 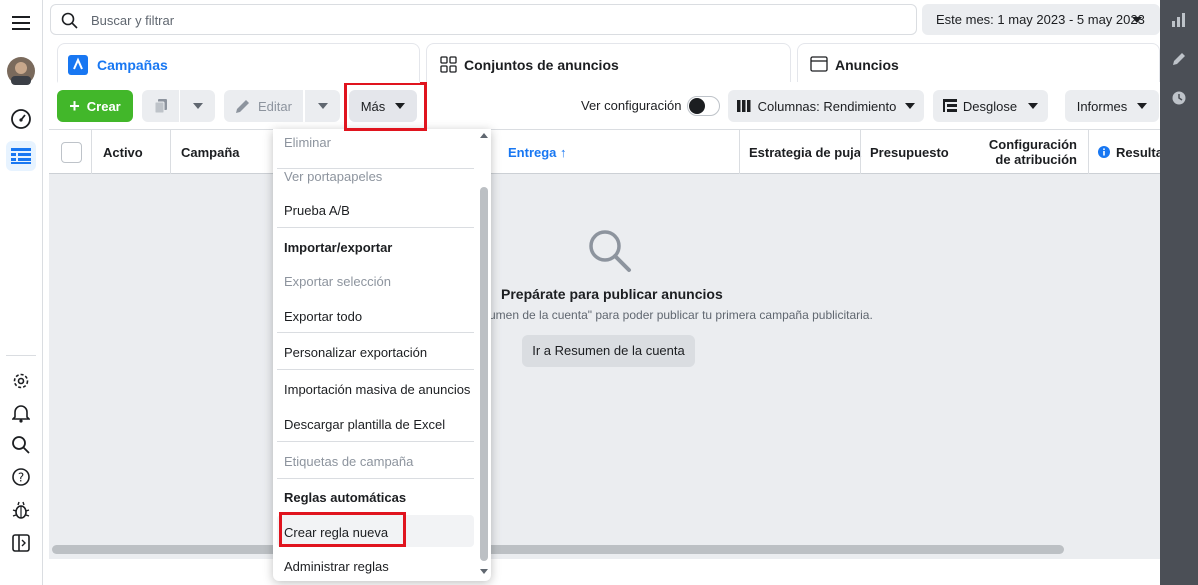 I want to click on search-filter-bar: Buscar y filtrar, so click(x=483, y=19).